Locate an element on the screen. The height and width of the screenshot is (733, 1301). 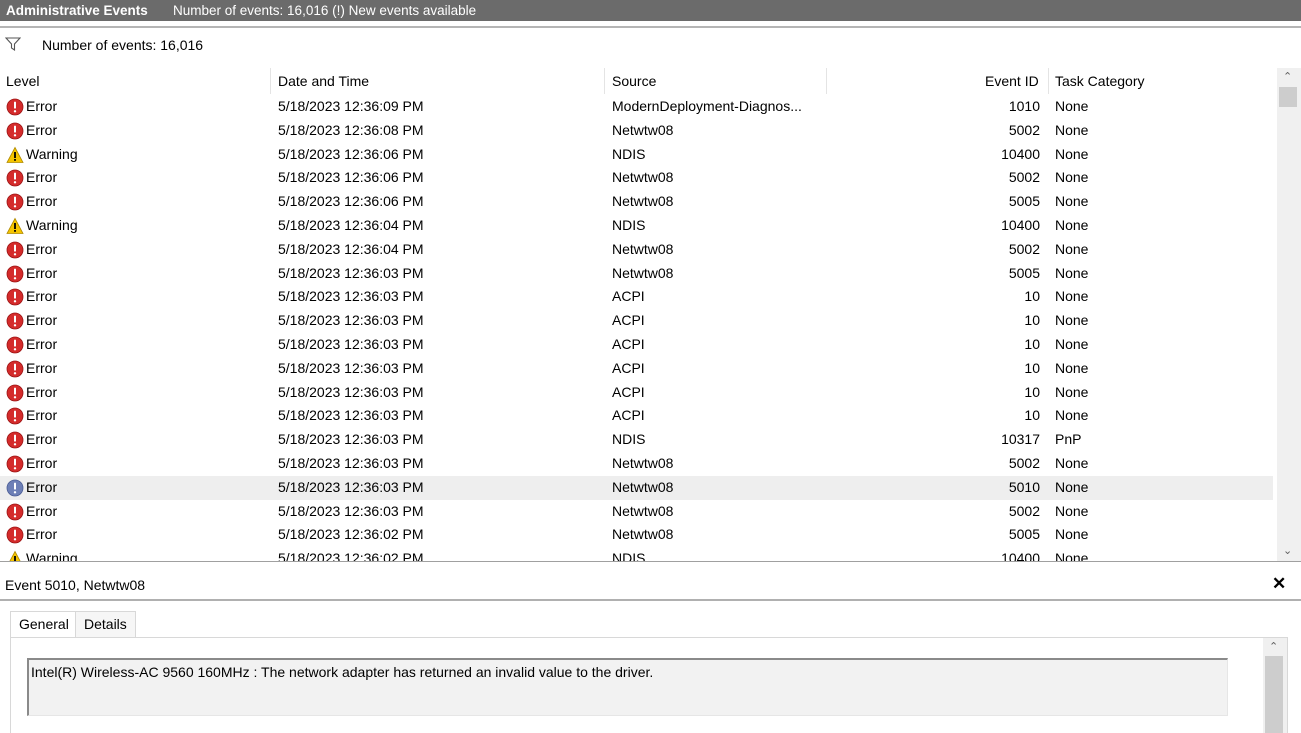
table-row: Error 5/18/2023 12:36:03 PM NDIS 10317 PnP is located at coordinates (636, 440).